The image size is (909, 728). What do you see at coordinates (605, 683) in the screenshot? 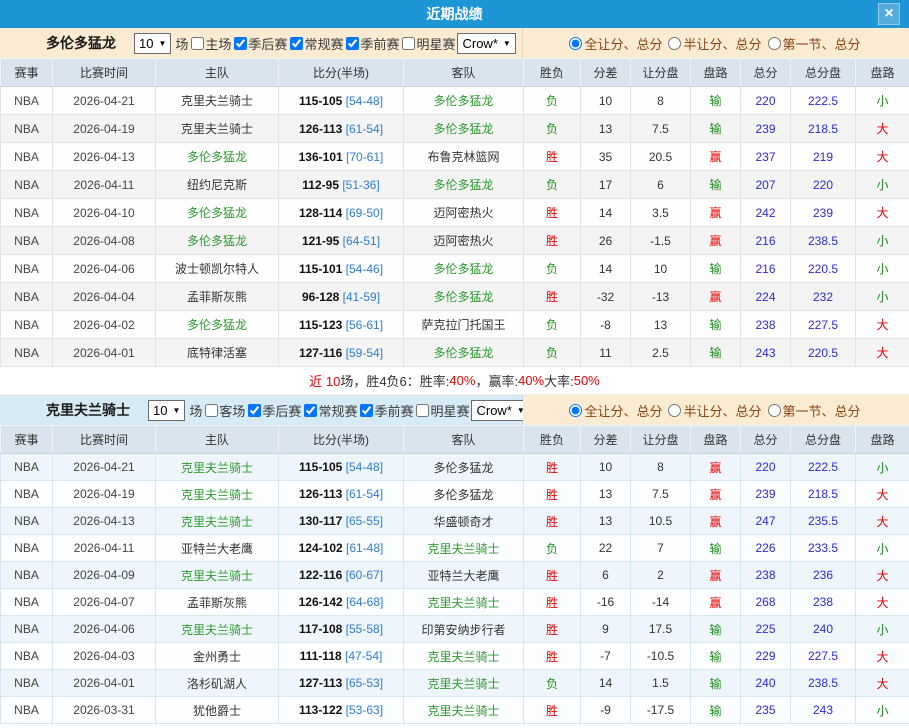
I see `score-diff-cell: 14` at bounding box center [605, 683].